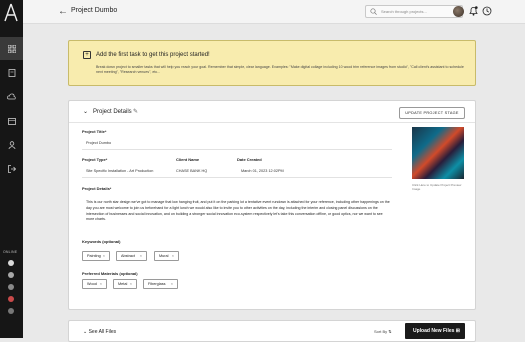  I want to click on sidebar-item-logout, so click(11, 168).